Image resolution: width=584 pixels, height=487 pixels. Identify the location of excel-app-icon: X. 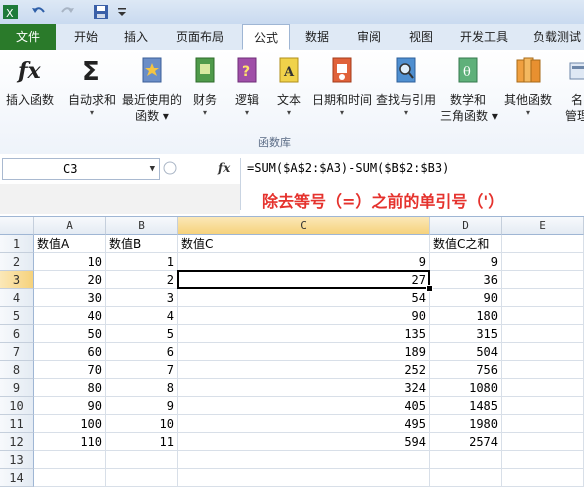
(11, 12).